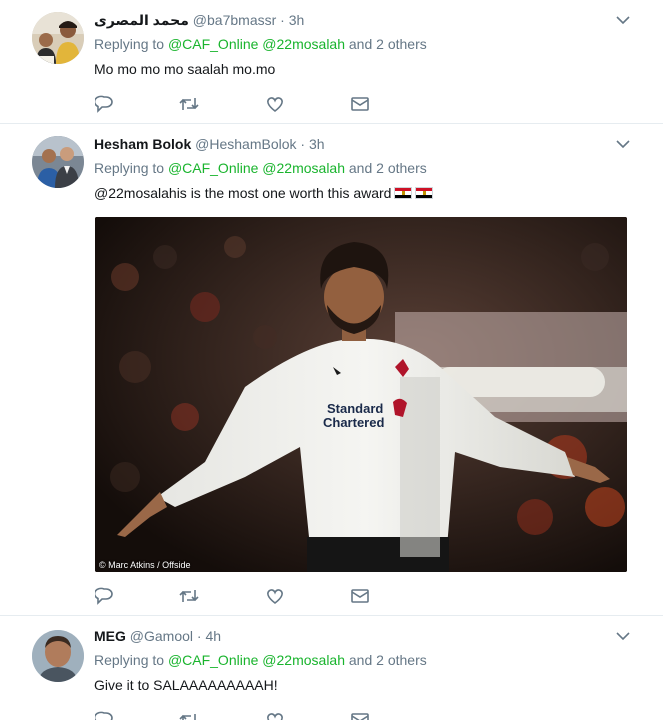 The height and width of the screenshot is (720, 663). I want to click on tweet-text: Mo mo mo mo saalah mo.mo, so click(185, 69).